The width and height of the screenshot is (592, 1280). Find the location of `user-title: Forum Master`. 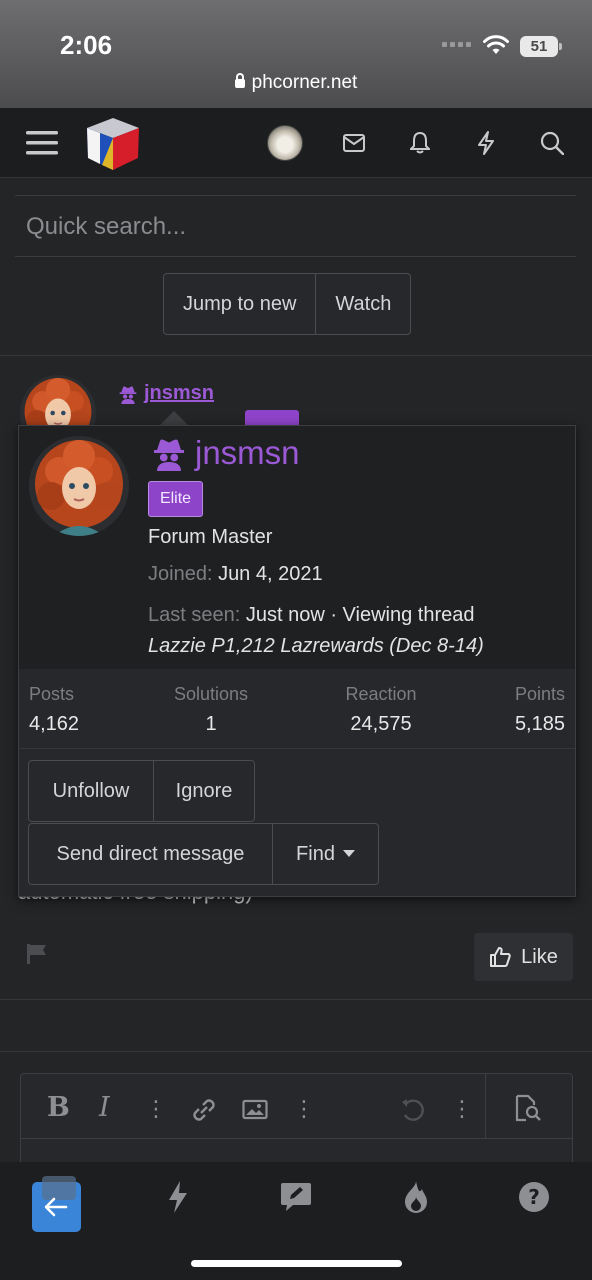

user-title: Forum Master is located at coordinates (210, 537).